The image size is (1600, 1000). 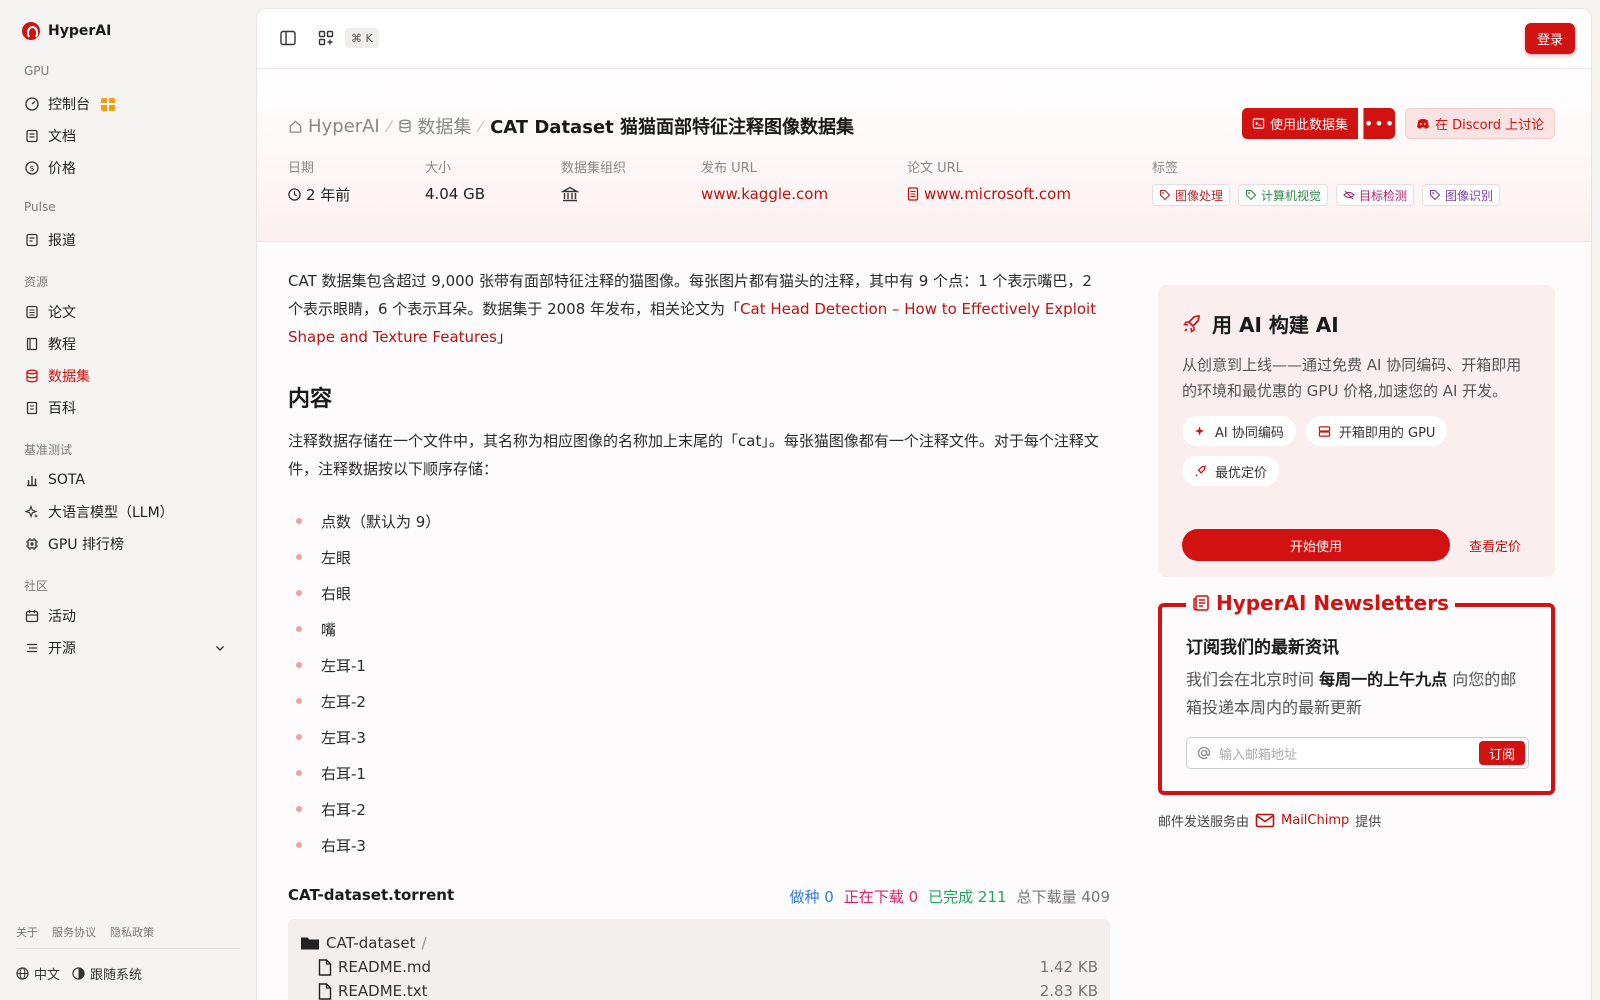 I want to click on tag-computer-vision: 计算机视觉, so click(x=1283, y=195).